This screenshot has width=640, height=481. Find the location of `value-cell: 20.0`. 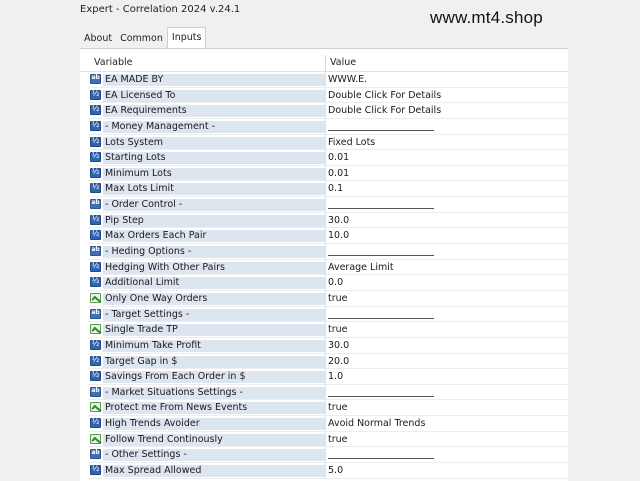

value-cell: 20.0 is located at coordinates (338, 362).